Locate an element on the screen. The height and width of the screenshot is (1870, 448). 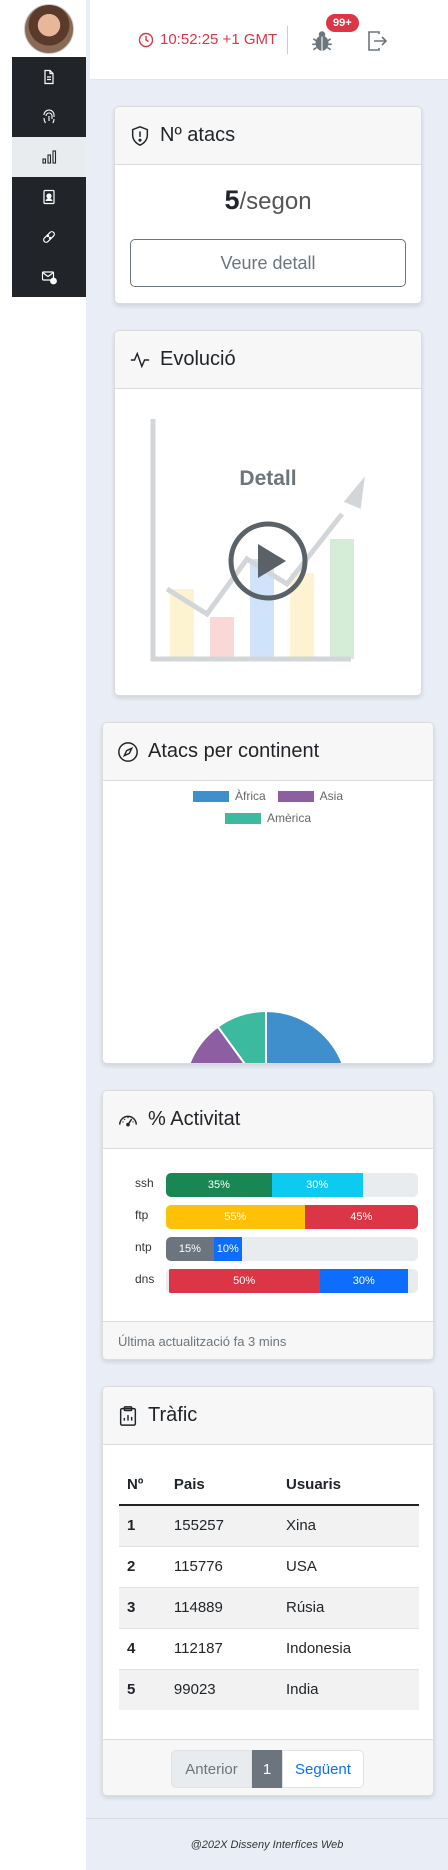
sidebar-item-health is located at coordinates (49, 237).